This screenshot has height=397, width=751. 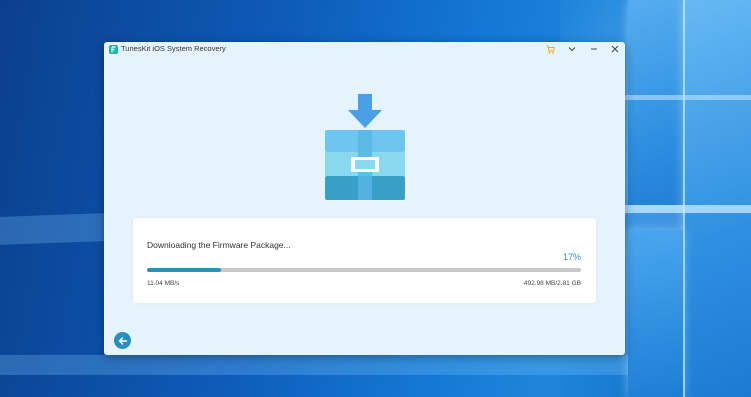 I want to click on window-title: TunesKit iOS System Recovery, so click(x=173, y=48).